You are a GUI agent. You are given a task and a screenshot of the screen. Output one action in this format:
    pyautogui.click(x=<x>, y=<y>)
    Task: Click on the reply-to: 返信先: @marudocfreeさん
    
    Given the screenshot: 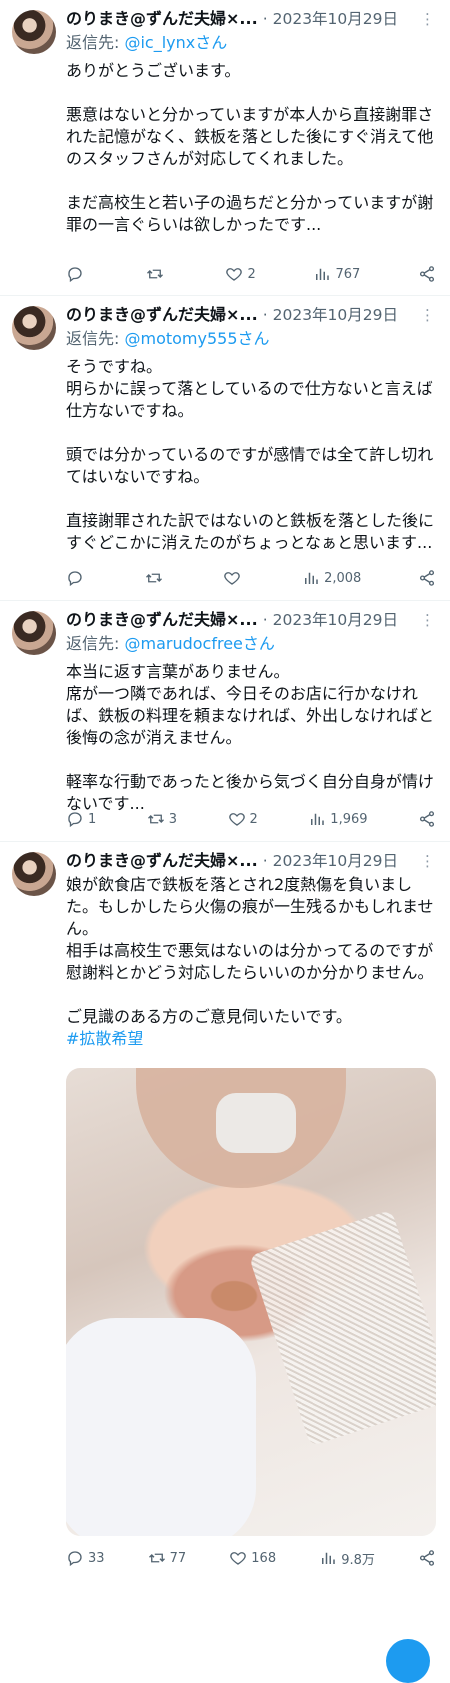 What is the action you would take?
    pyautogui.click(x=170, y=643)
    